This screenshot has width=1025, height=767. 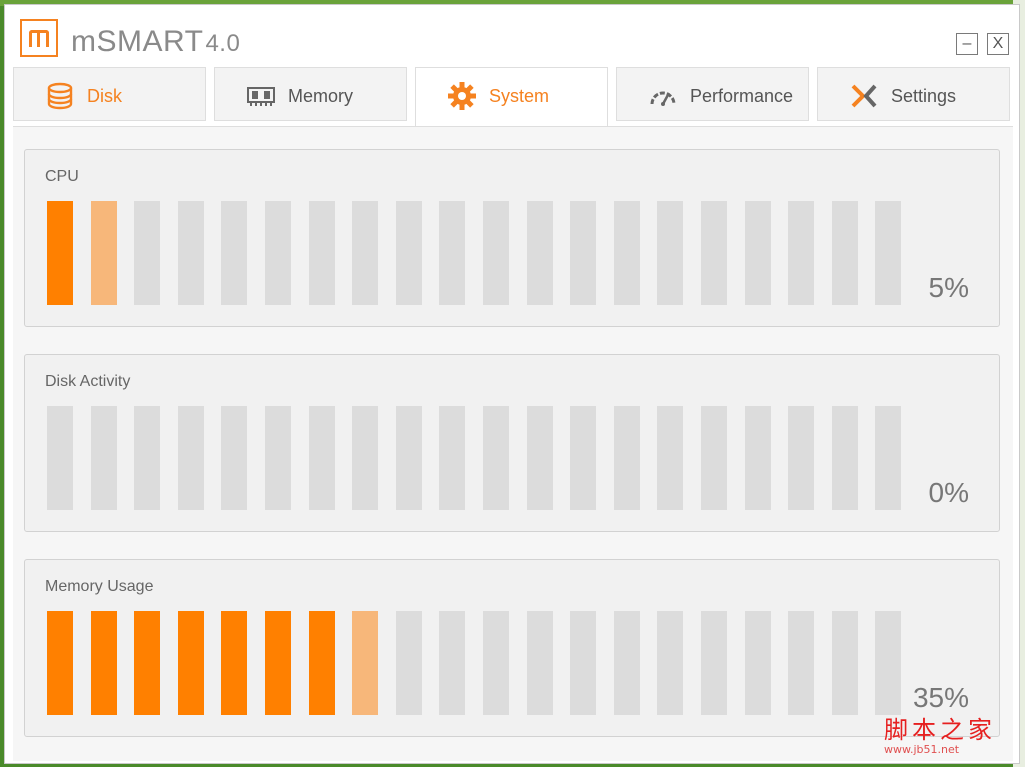 What do you see at coordinates (864, 96) in the screenshot?
I see `settings-x-icon` at bounding box center [864, 96].